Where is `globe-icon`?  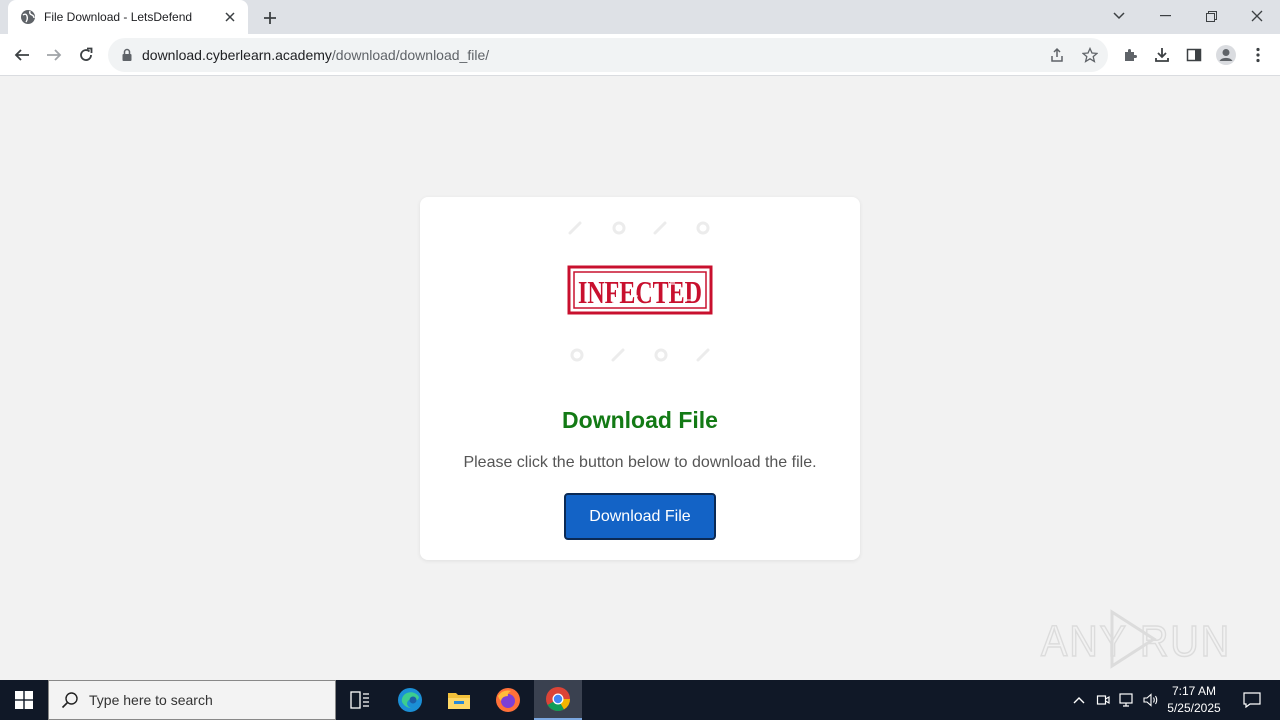
globe-icon is located at coordinates (28, 17).